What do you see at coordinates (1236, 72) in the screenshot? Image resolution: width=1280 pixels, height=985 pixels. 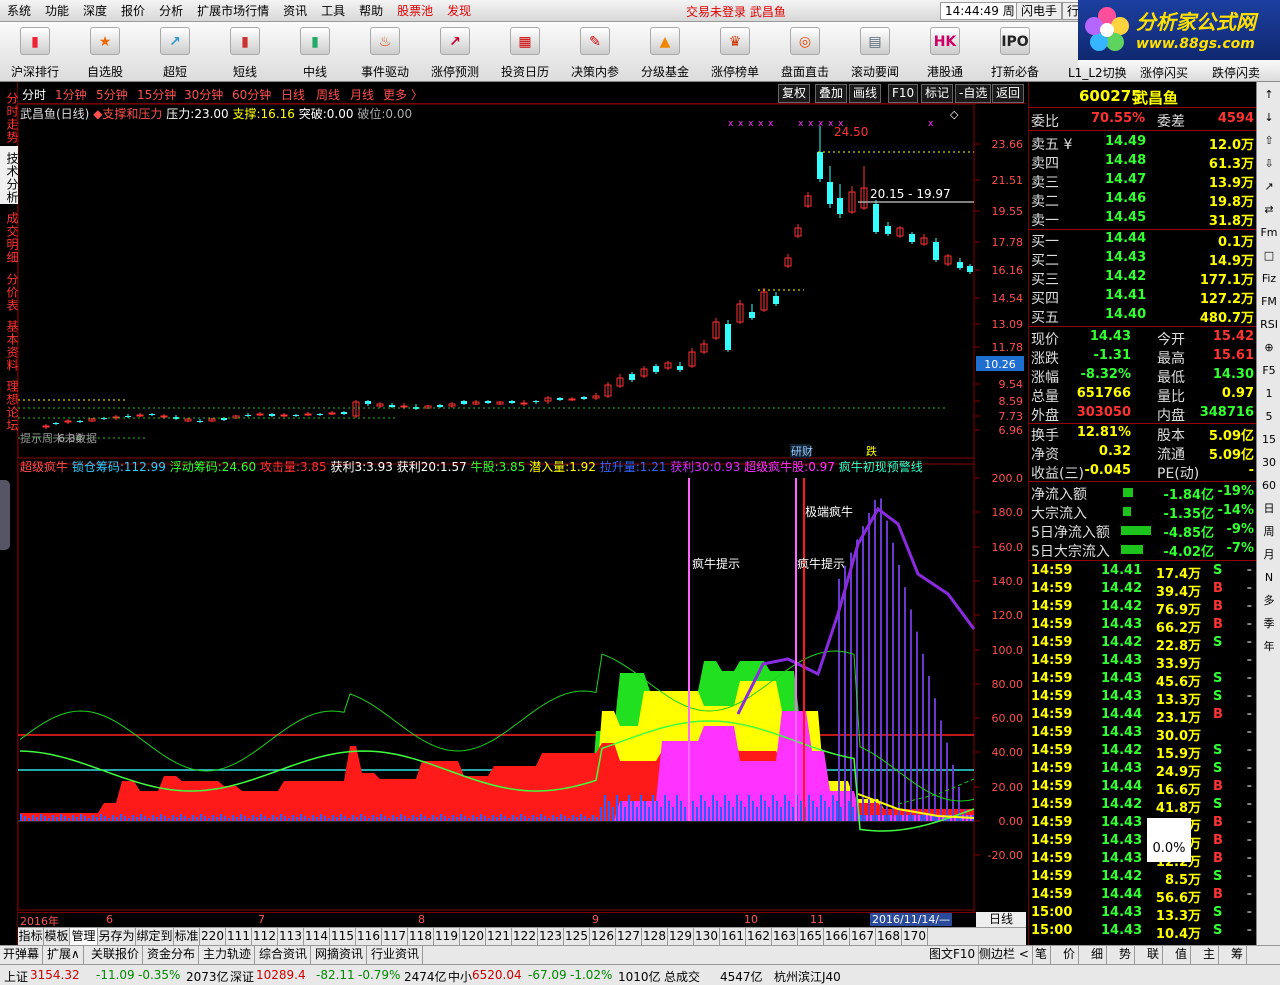 I see `toolbar2-button-2: 跌停闪卖` at bounding box center [1236, 72].